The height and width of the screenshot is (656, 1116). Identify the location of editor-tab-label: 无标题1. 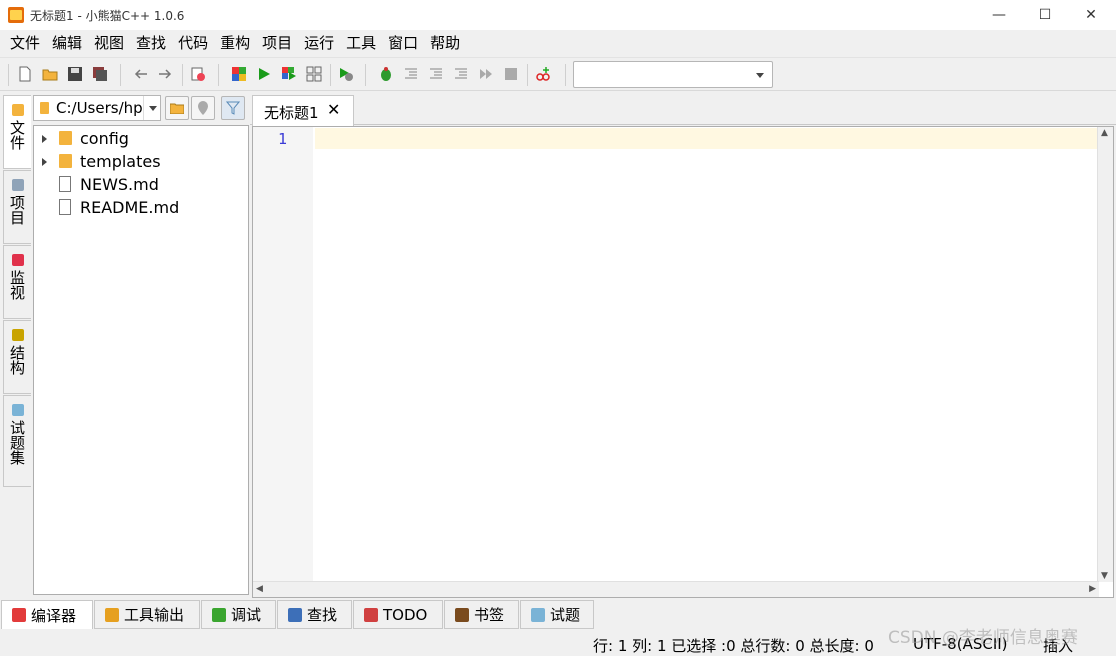
(291, 113).